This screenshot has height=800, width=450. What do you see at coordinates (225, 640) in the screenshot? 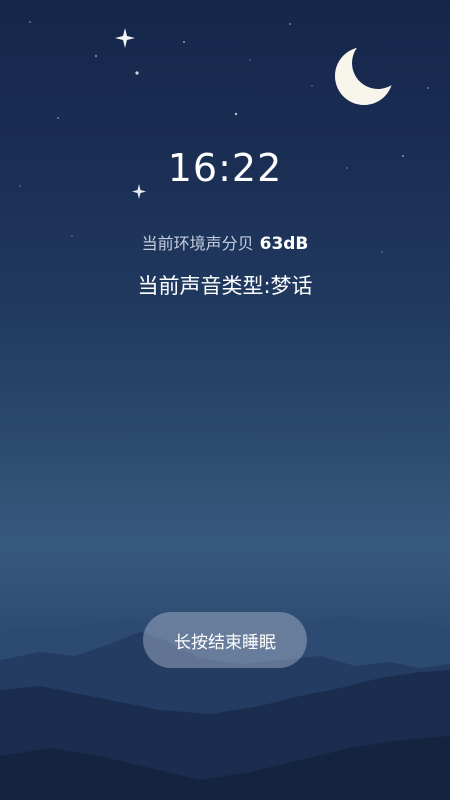
I see `end-sleep-button: 长按结束睡眠` at bounding box center [225, 640].